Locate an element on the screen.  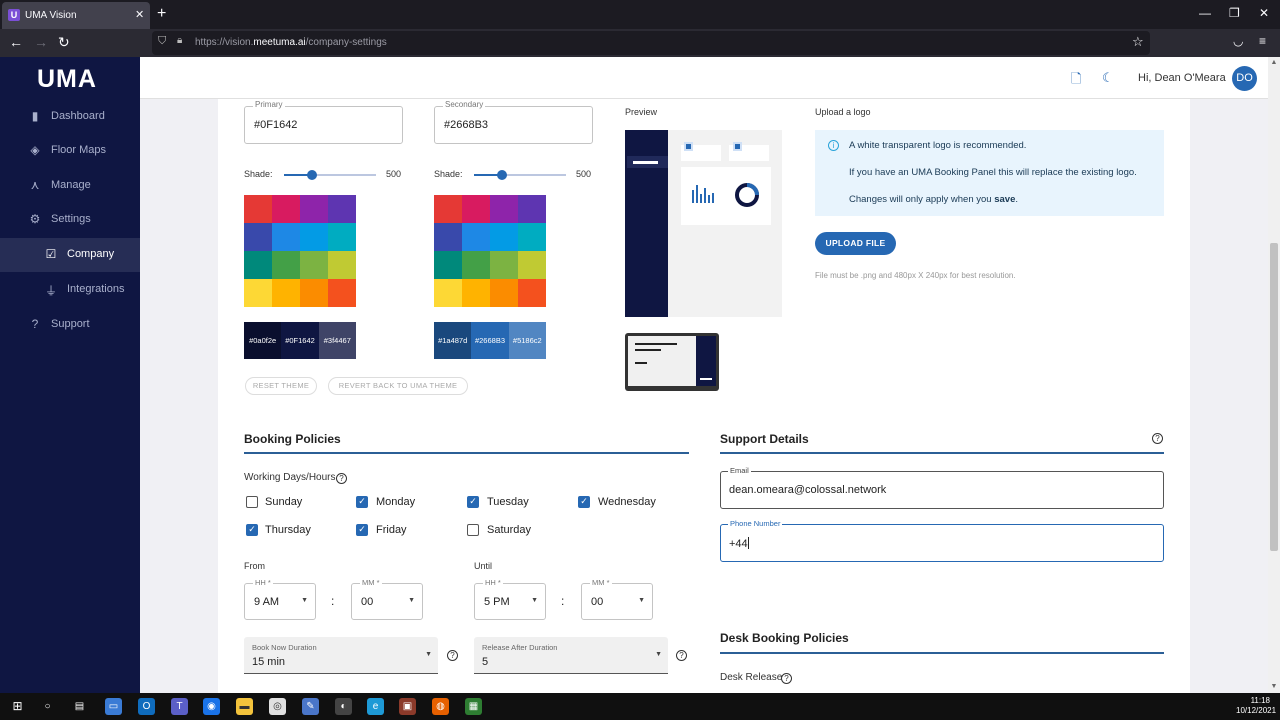
lock-icon: 🔒︎ is located at coordinates (179, 40).